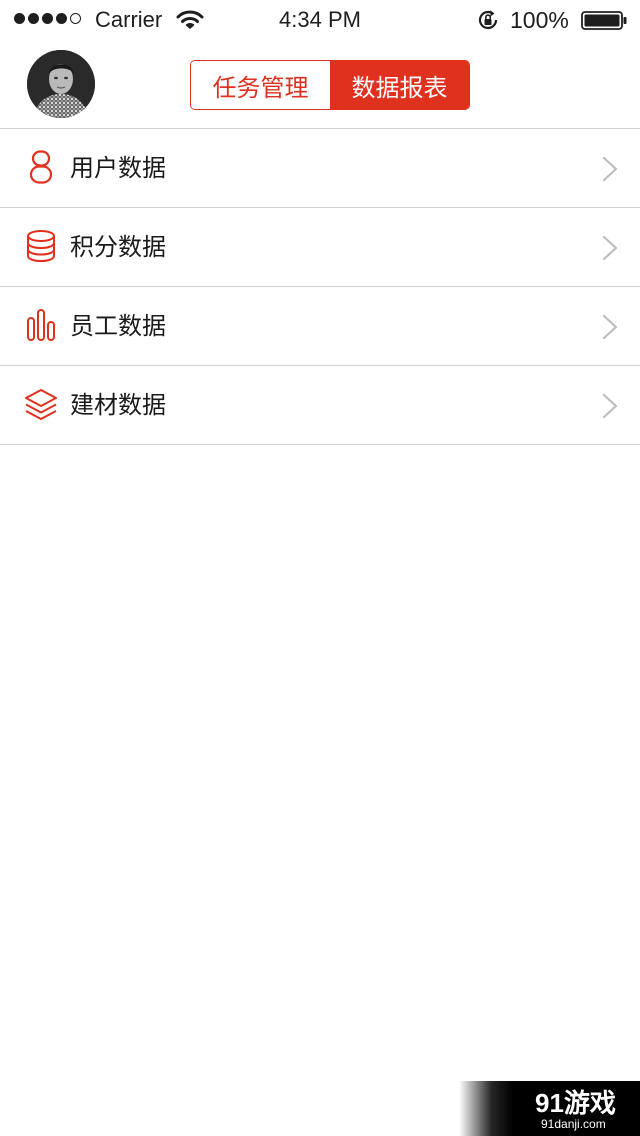  I want to click on list-item-label: 员工数据, so click(118, 326).